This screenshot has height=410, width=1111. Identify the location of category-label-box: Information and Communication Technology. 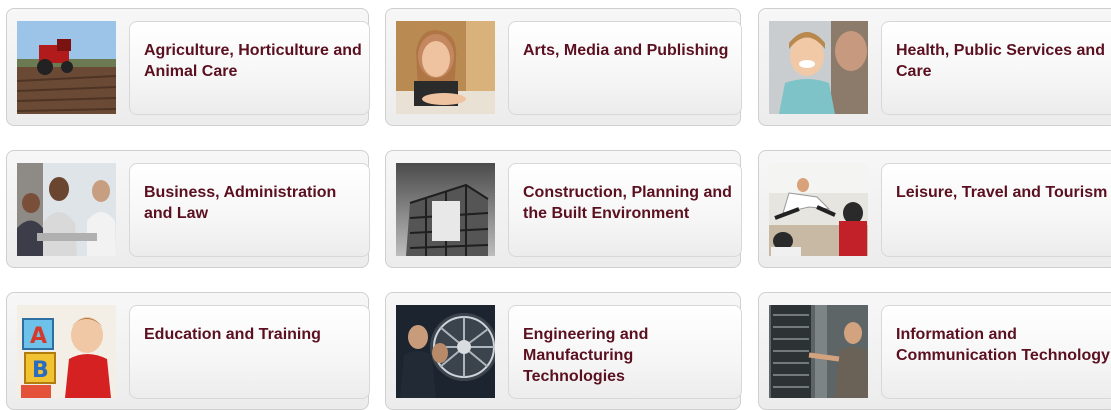
(996, 352).